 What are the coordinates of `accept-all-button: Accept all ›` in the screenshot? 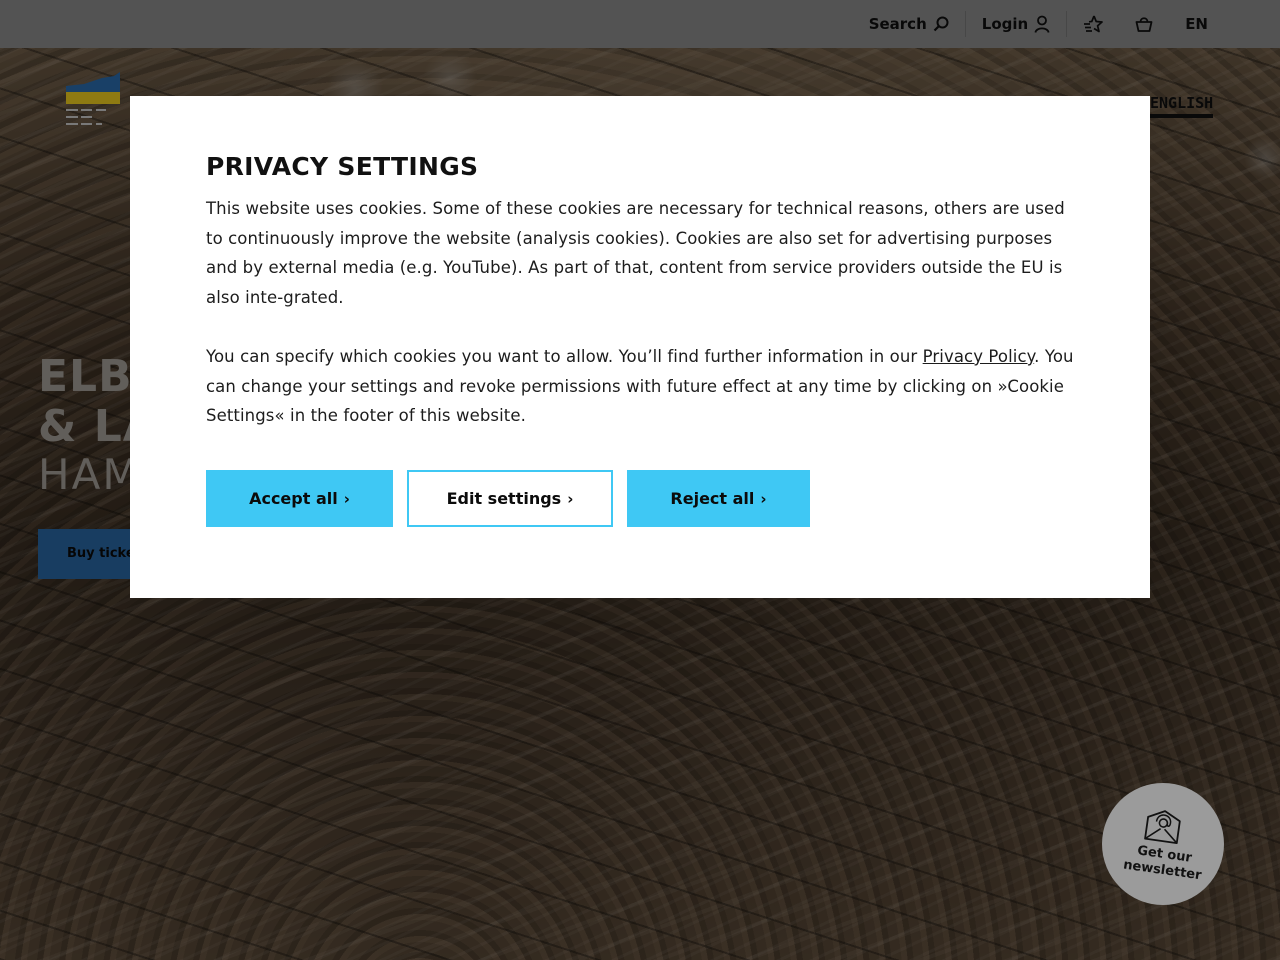 It's located at (299, 498).